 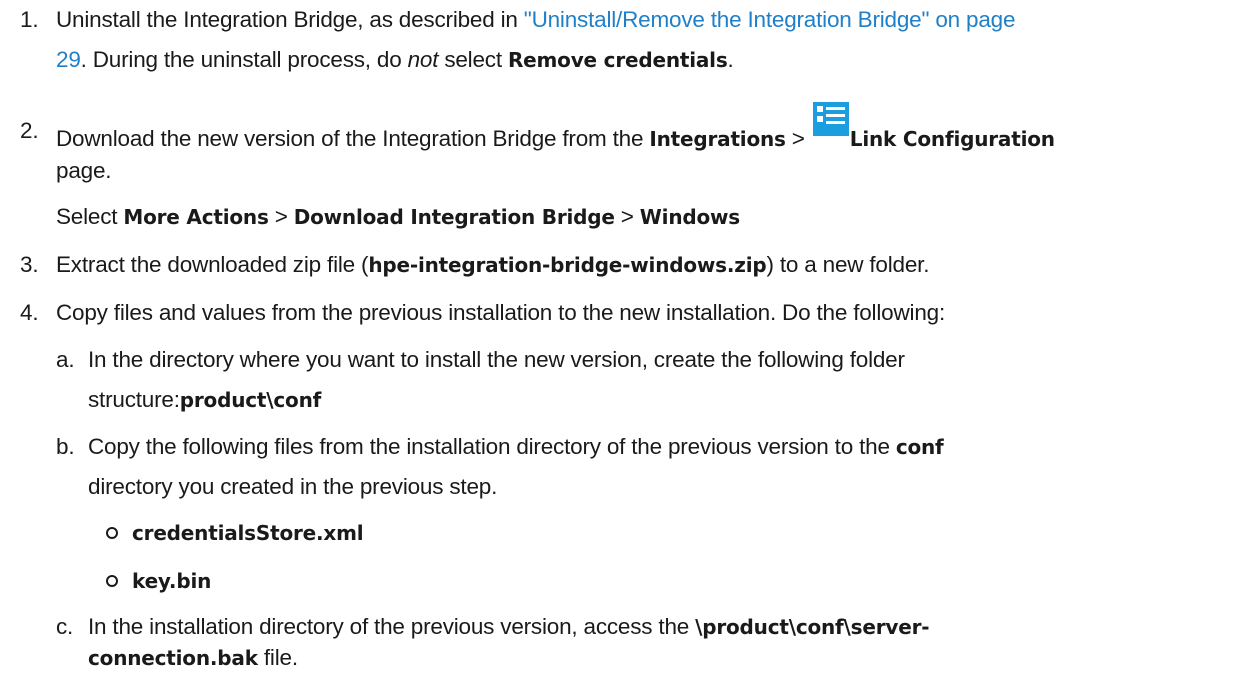 I want to click on file-suffix-text: file., so click(x=277, y=657).